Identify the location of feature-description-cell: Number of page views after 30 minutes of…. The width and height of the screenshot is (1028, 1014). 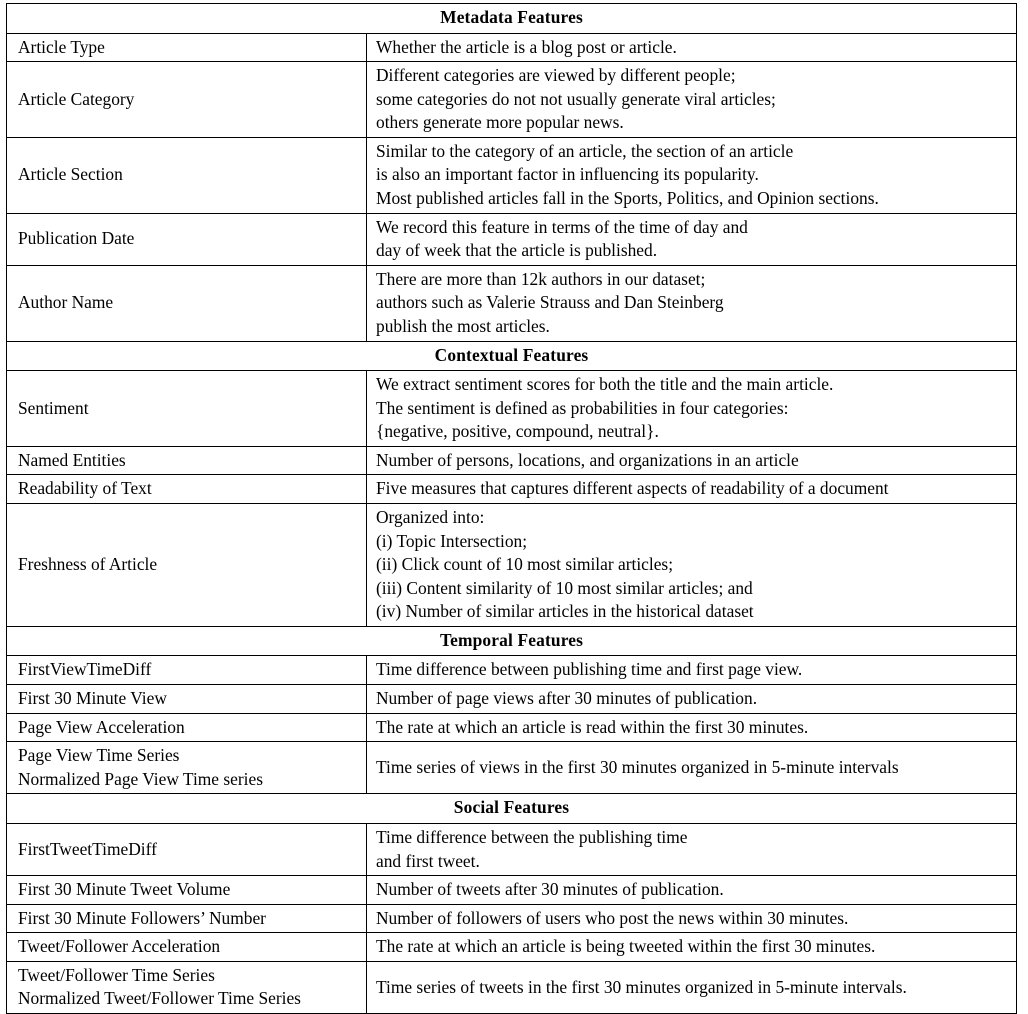
(691, 699).